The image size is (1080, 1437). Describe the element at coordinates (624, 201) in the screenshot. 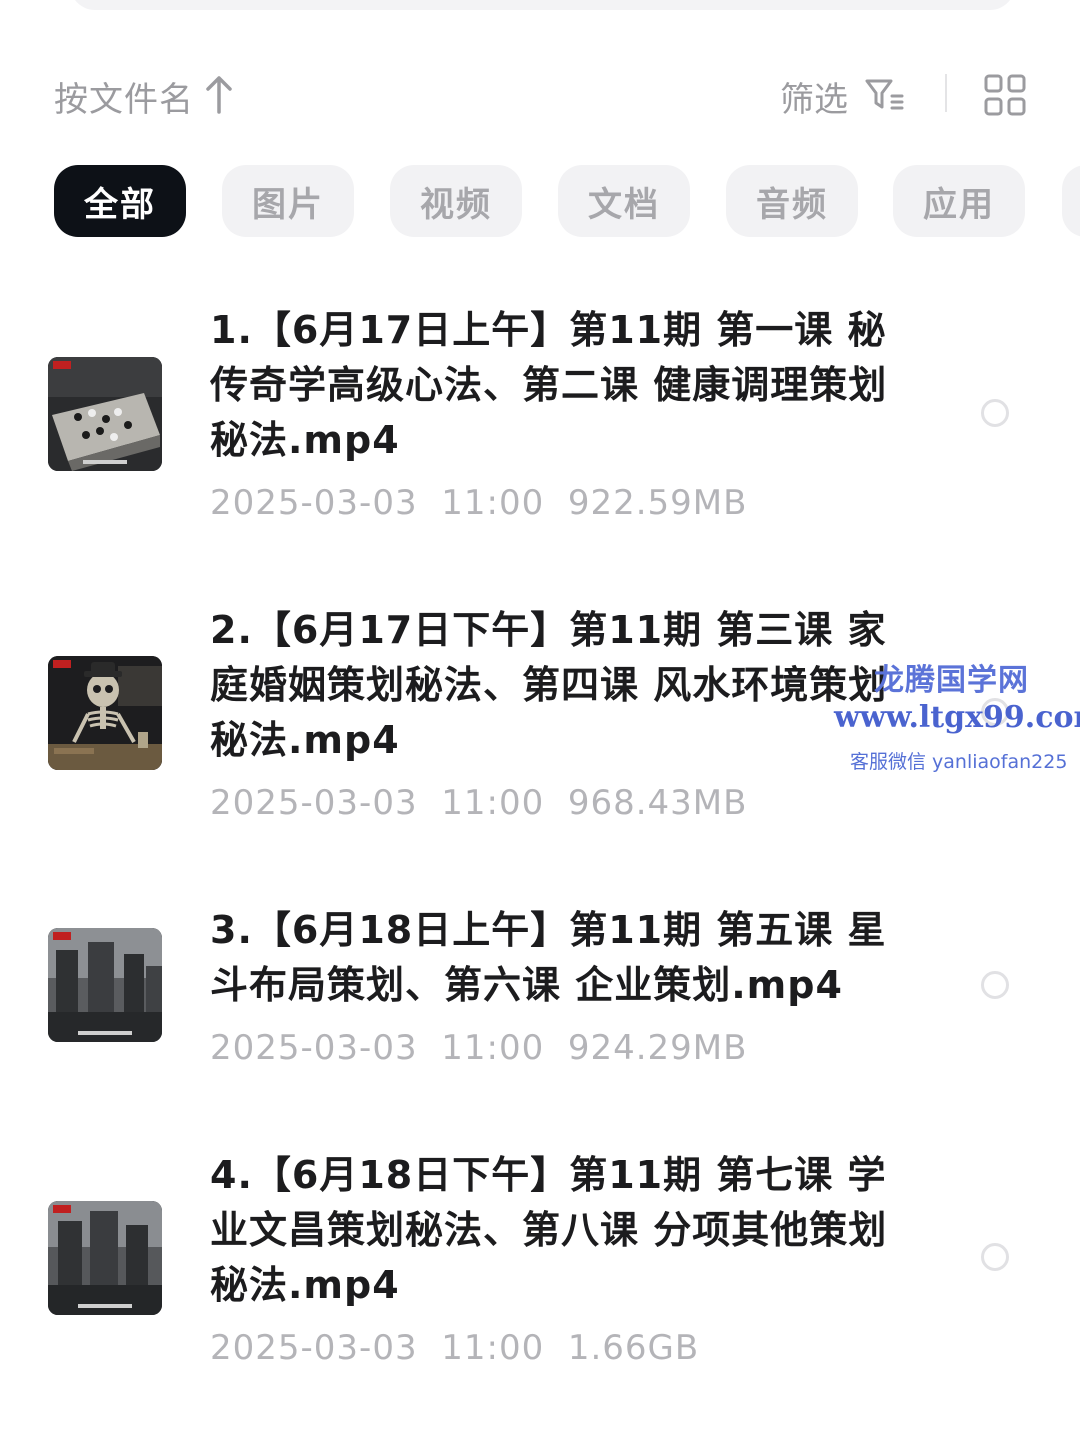

I see `tab-documents: 文档` at that location.